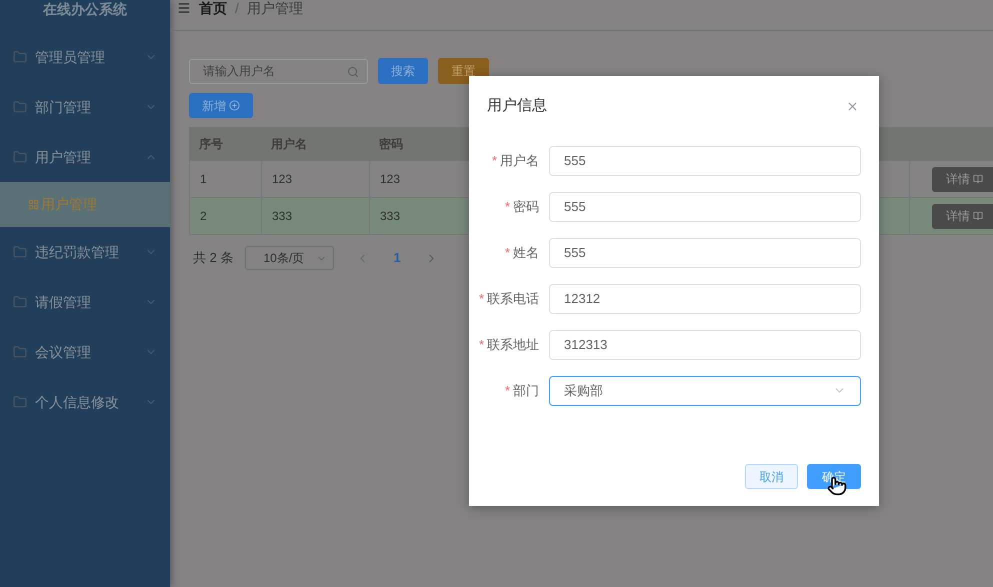 The width and height of the screenshot is (993, 587). Describe the element at coordinates (225, 216) in the screenshot. I see `table-cell: 2` at that location.